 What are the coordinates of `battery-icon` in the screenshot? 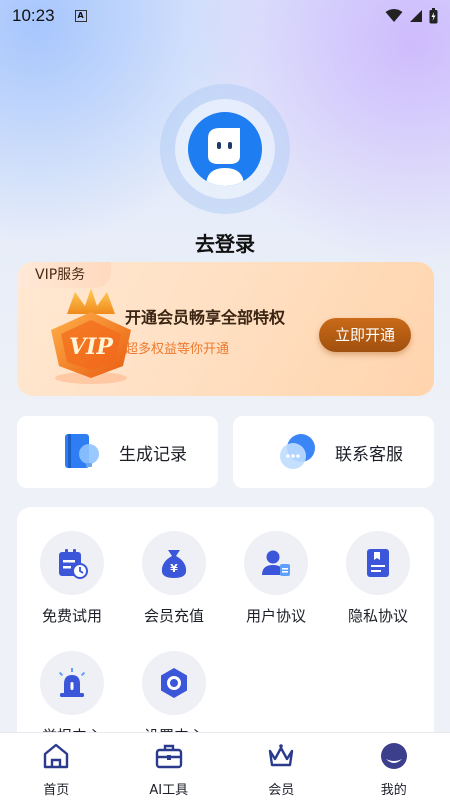 It's located at (433, 16).